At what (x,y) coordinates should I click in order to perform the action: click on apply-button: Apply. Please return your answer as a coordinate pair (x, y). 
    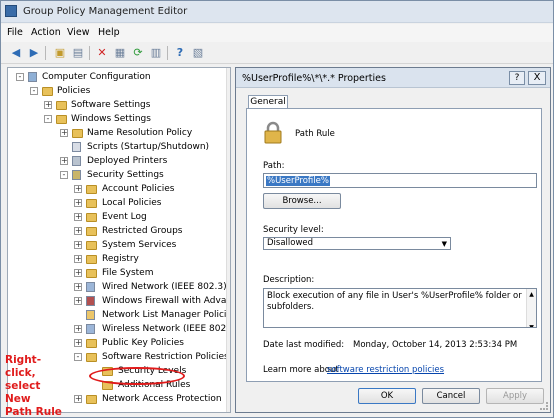
    Looking at the image, I should click on (515, 396).